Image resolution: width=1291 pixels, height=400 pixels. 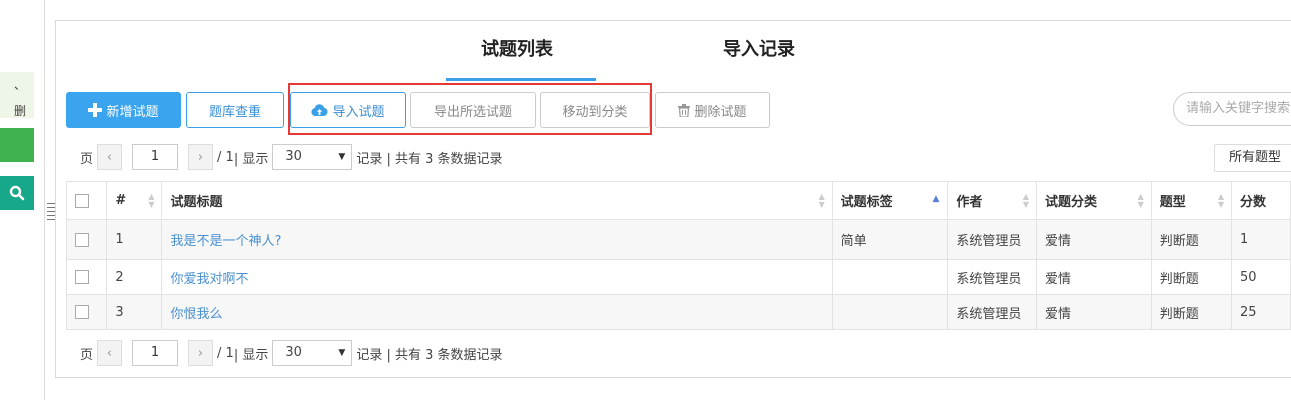 I want to click on trash-icon, so click(x=684, y=110).